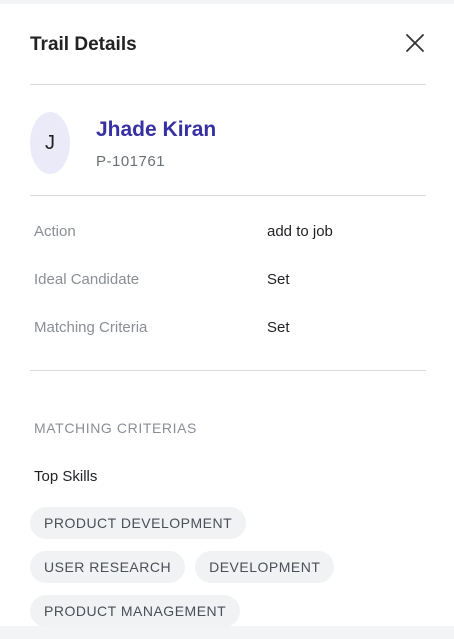 The image size is (454, 639). Describe the element at coordinates (50, 143) in the screenshot. I see `avatar: J` at that location.